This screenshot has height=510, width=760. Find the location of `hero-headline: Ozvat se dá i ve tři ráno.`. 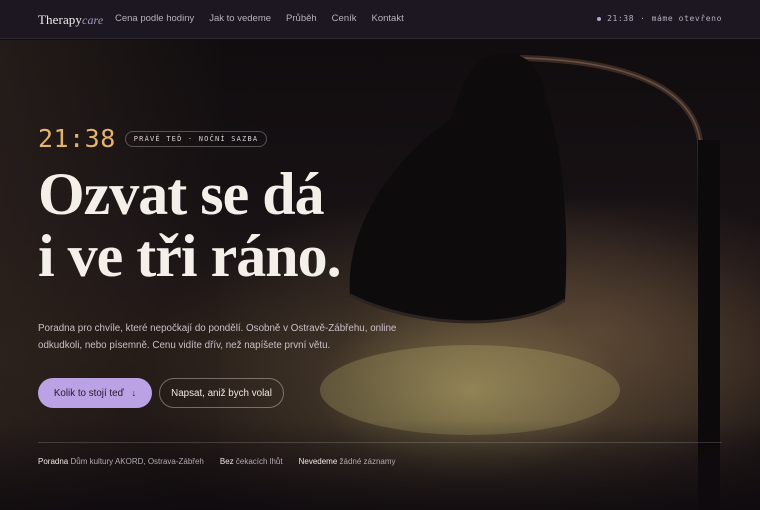

hero-headline: Ozvat se dá i ve tři ráno. is located at coordinates (258, 225).